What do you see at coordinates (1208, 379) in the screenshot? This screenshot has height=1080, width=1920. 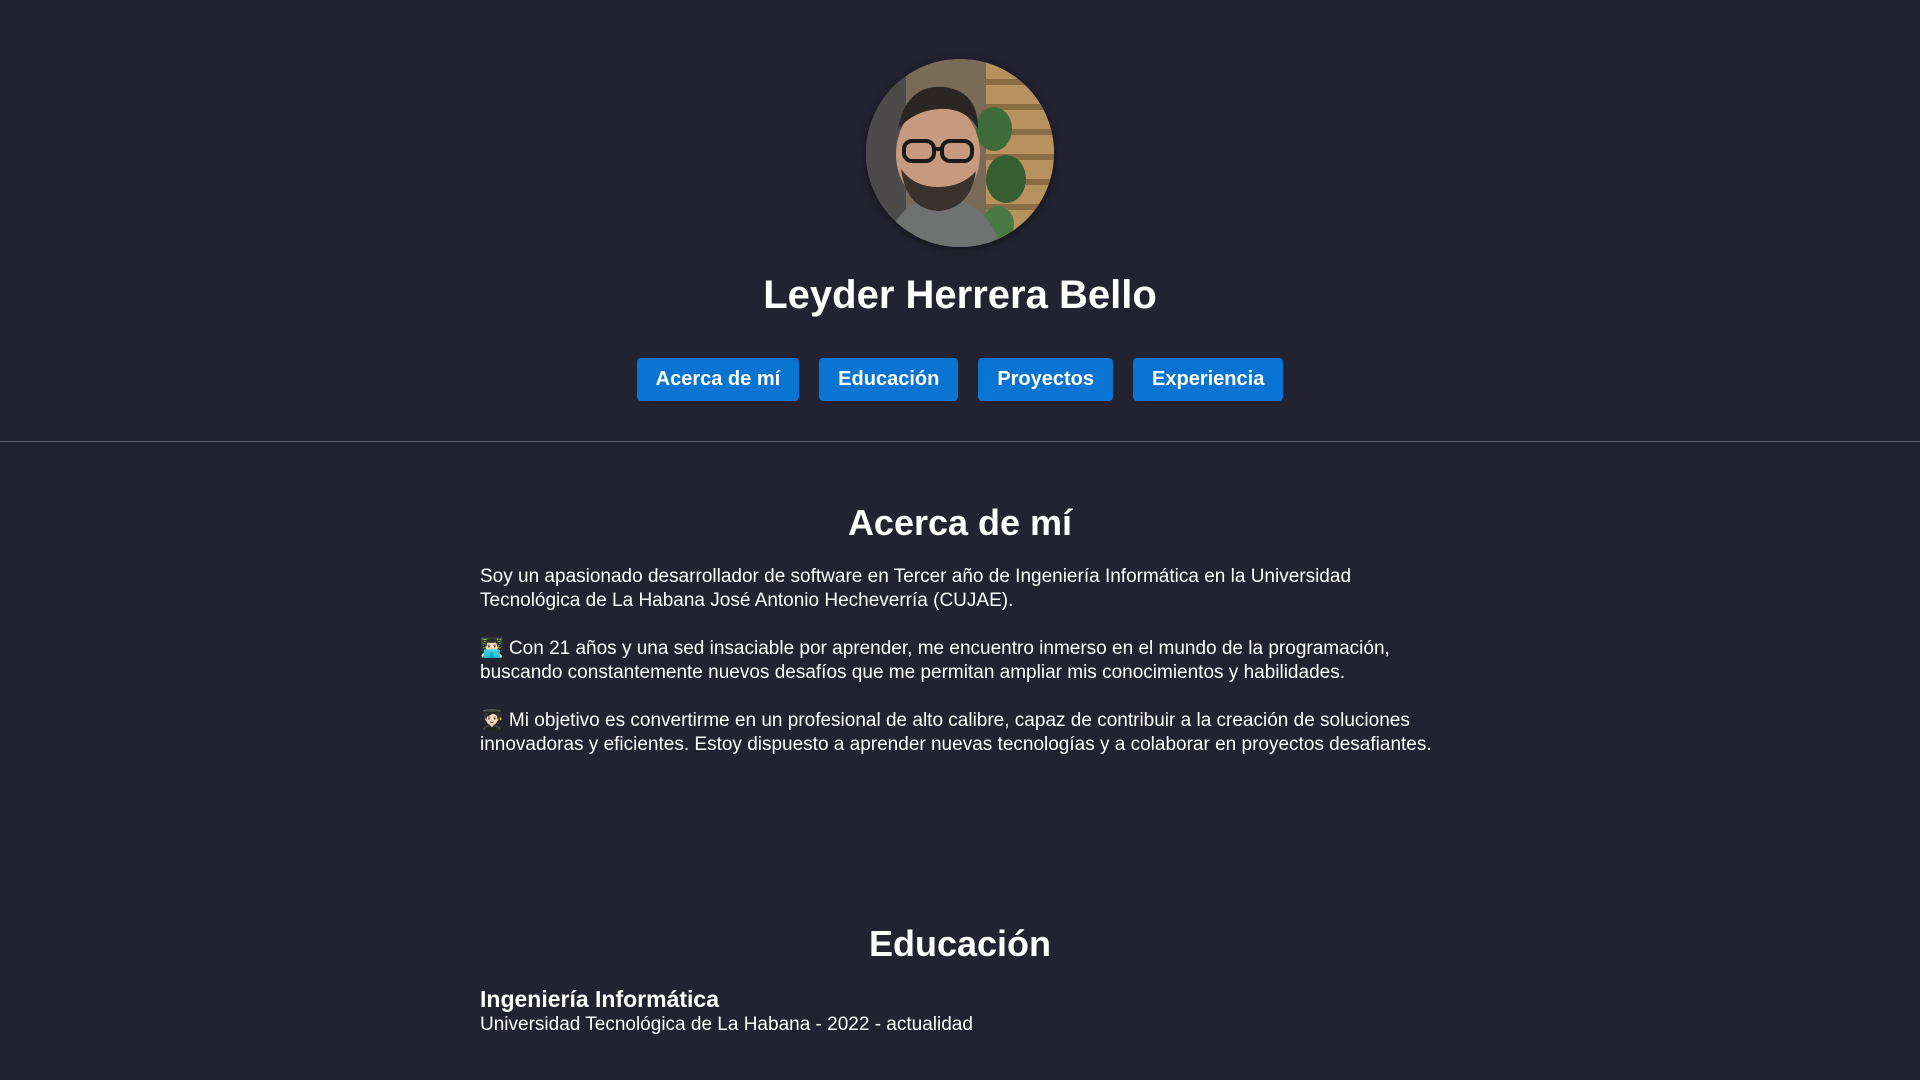 I see `nav-button-experience: Experiencia` at bounding box center [1208, 379].